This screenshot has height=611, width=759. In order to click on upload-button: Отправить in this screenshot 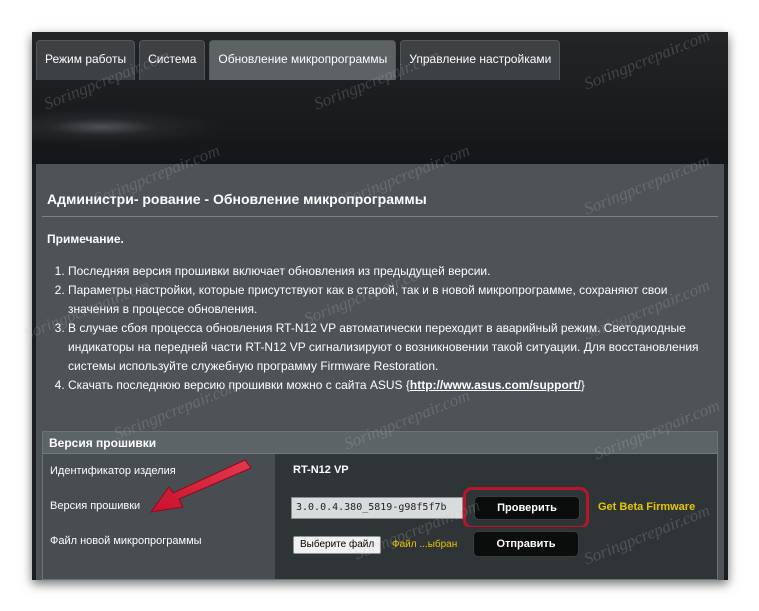, I will do `click(526, 544)`.